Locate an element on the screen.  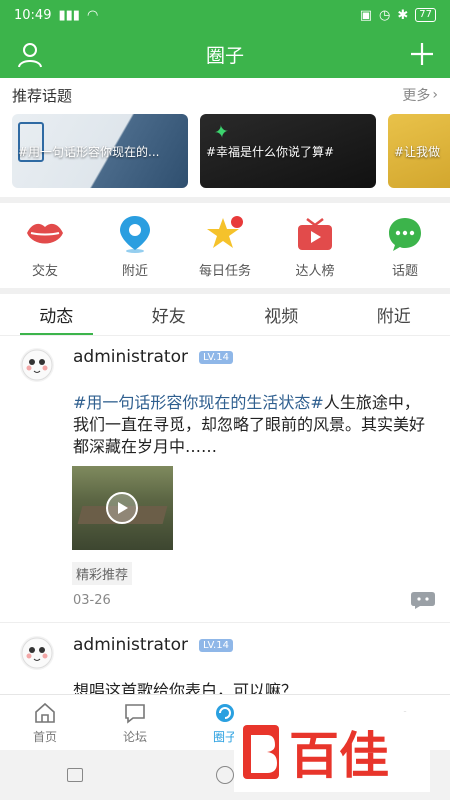
topic-card-label: #让我做 is located at coordinates (417, 152).